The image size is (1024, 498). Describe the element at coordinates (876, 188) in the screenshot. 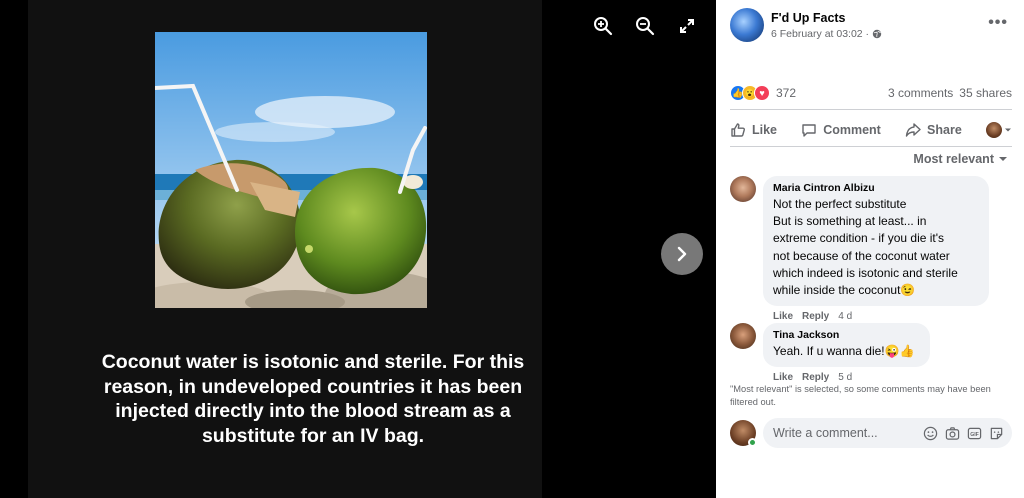

I see `commenter-name: Maria Cintron Albizu` at that location.